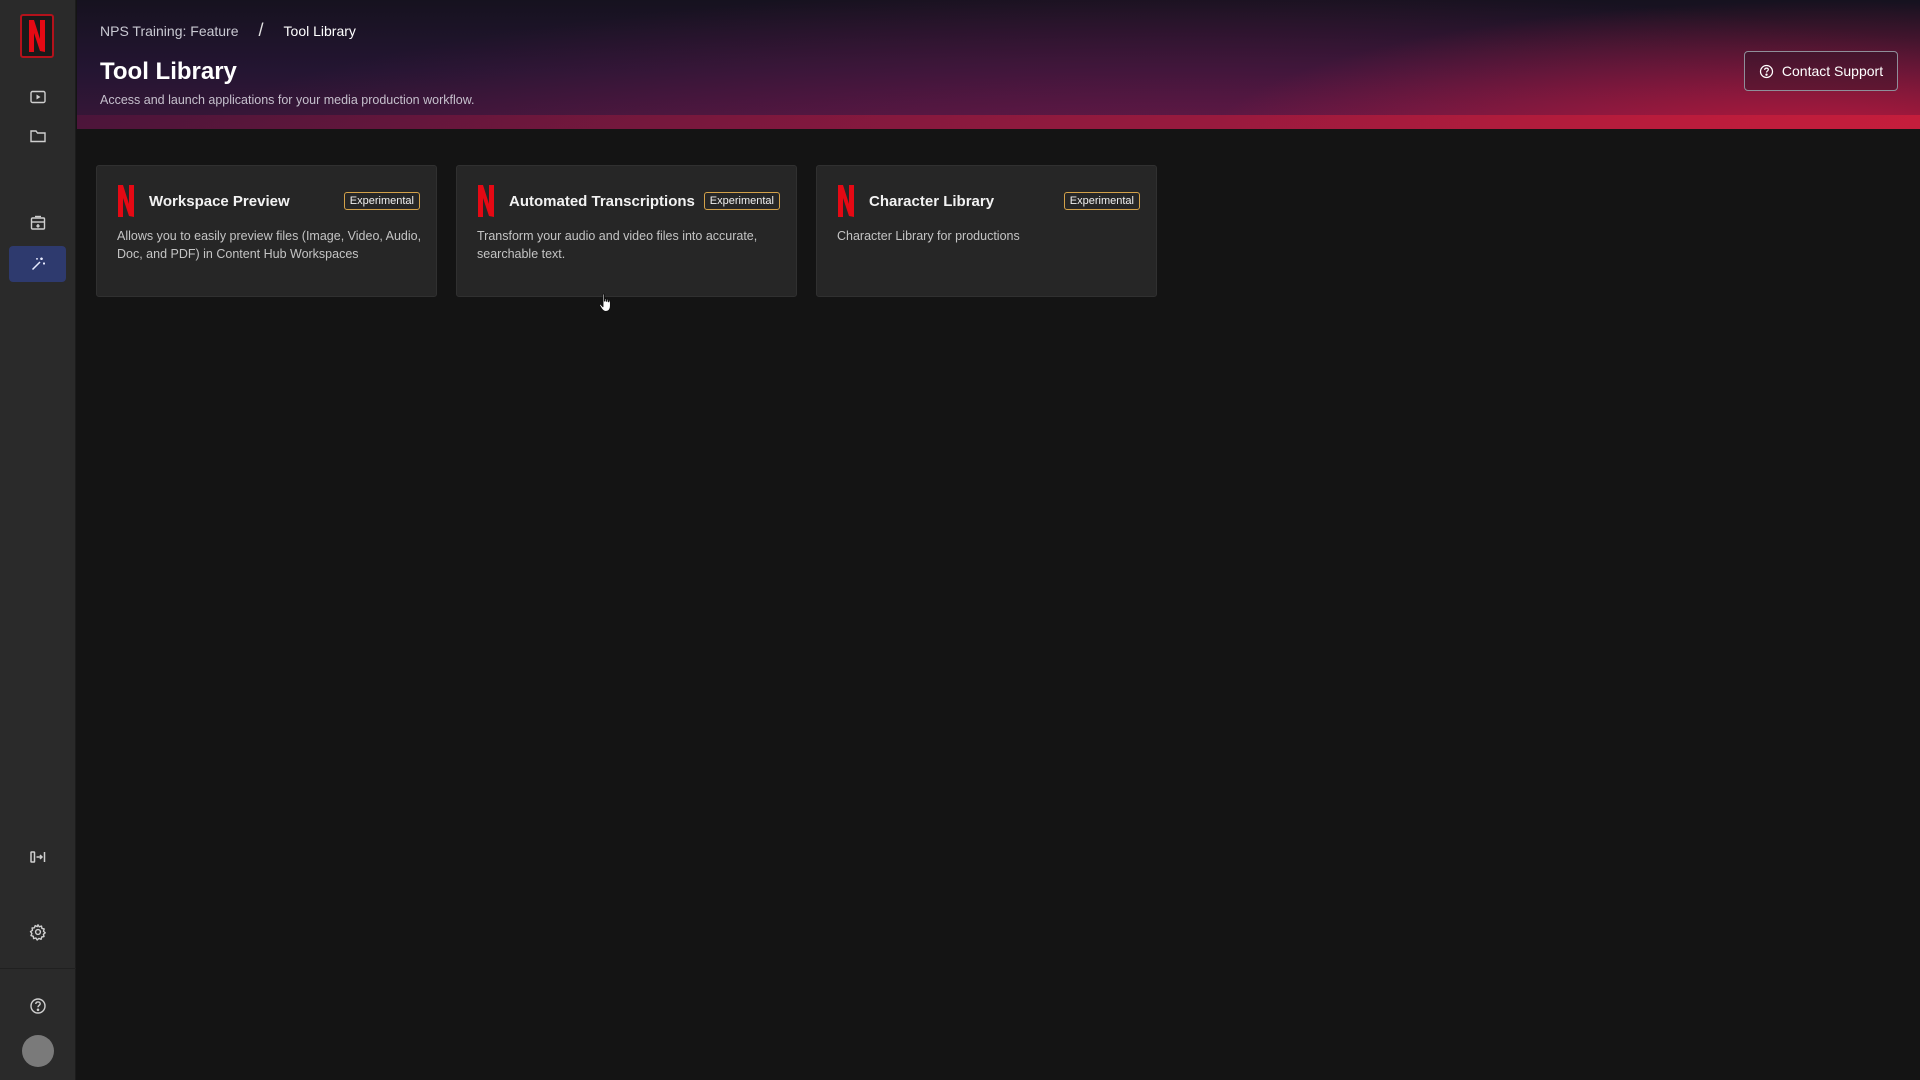  Describe the element at coordinates (928, 236) in the screenshot. I see `tool-card-description: Character Library for productions` at that location.